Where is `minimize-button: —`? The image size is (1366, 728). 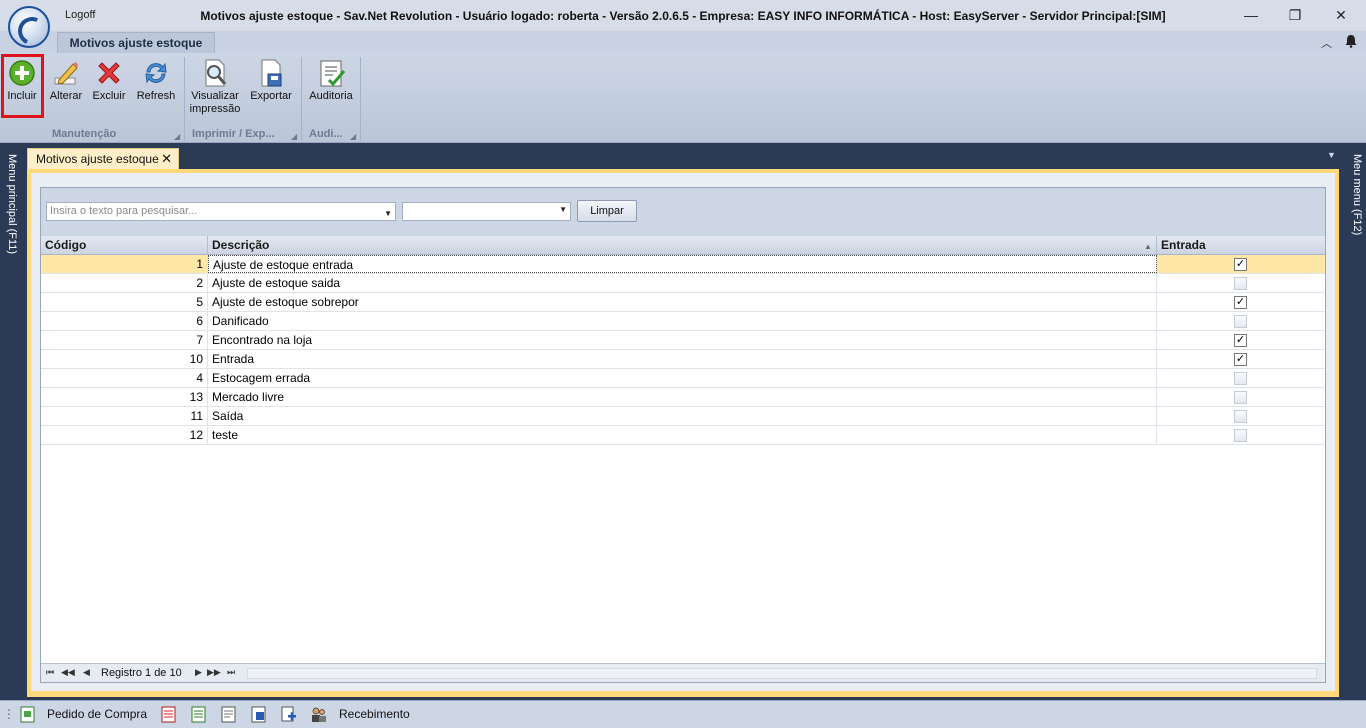 minimize-button: — is located at coordinates (1251, 15).